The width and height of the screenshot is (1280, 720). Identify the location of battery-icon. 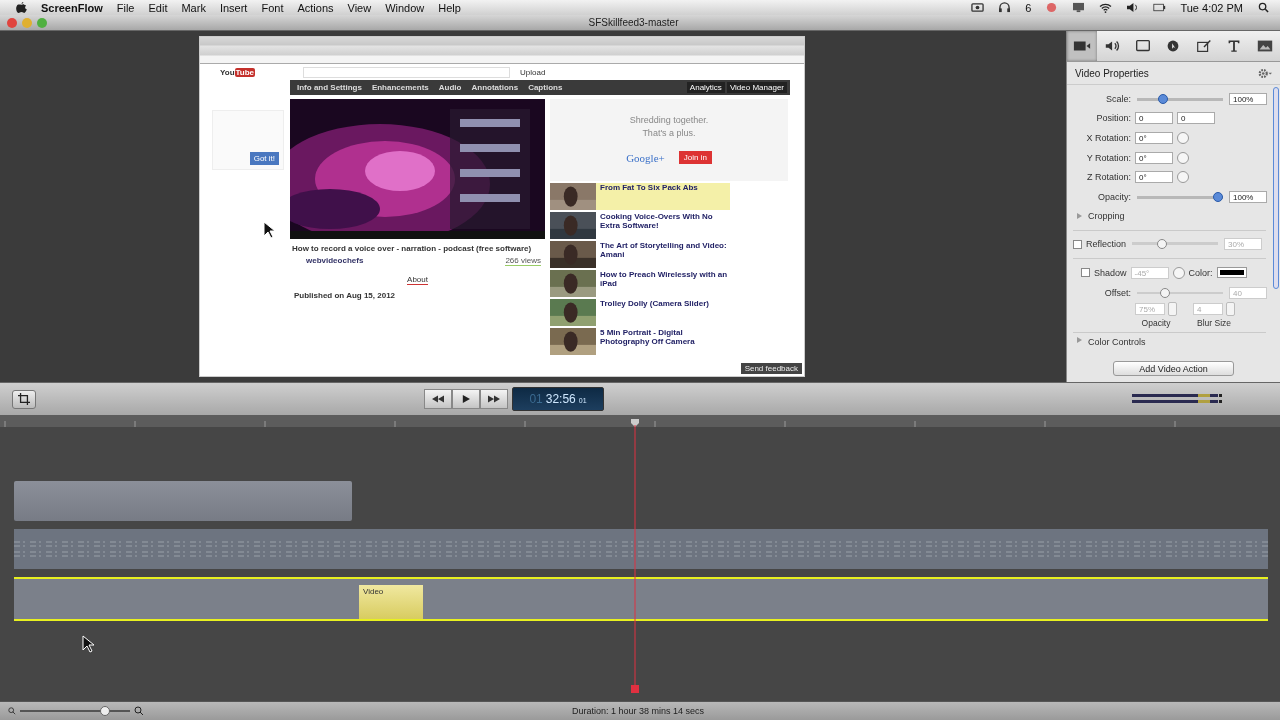
(1160, 7).